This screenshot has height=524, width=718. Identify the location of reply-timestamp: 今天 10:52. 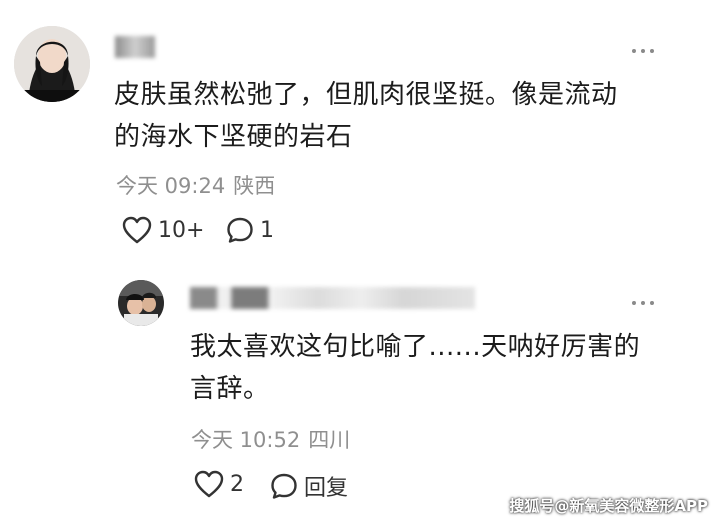
(246, 440).